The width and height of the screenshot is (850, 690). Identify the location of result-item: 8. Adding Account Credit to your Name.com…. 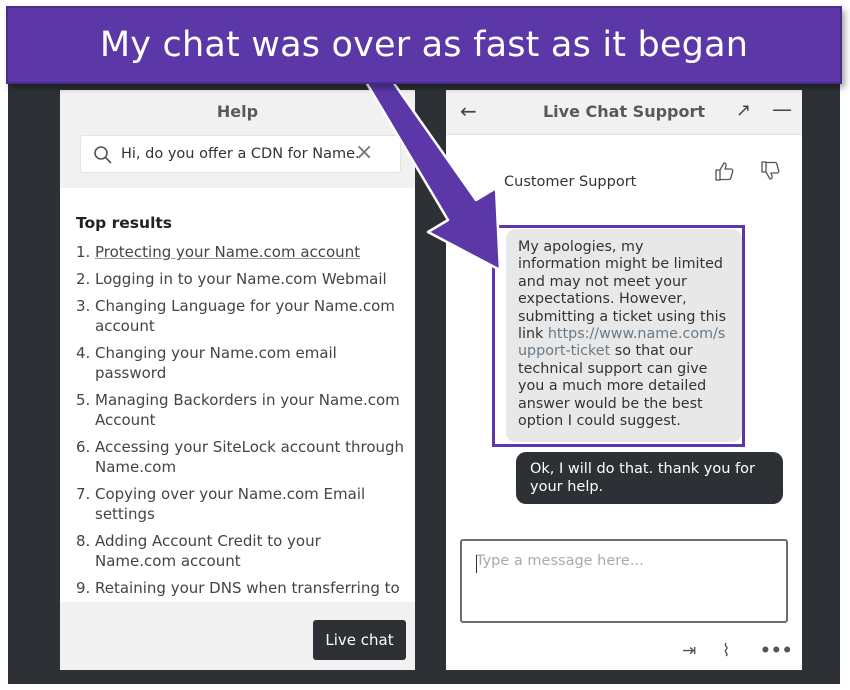
(241, 551).